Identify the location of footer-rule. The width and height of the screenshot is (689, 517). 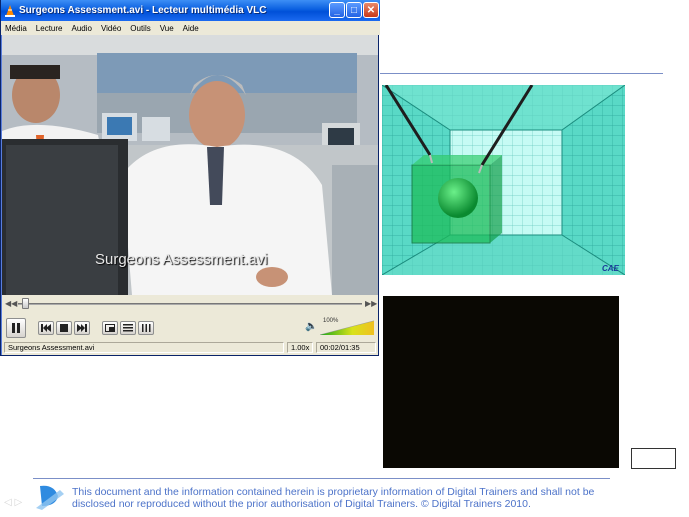
(321, 478).